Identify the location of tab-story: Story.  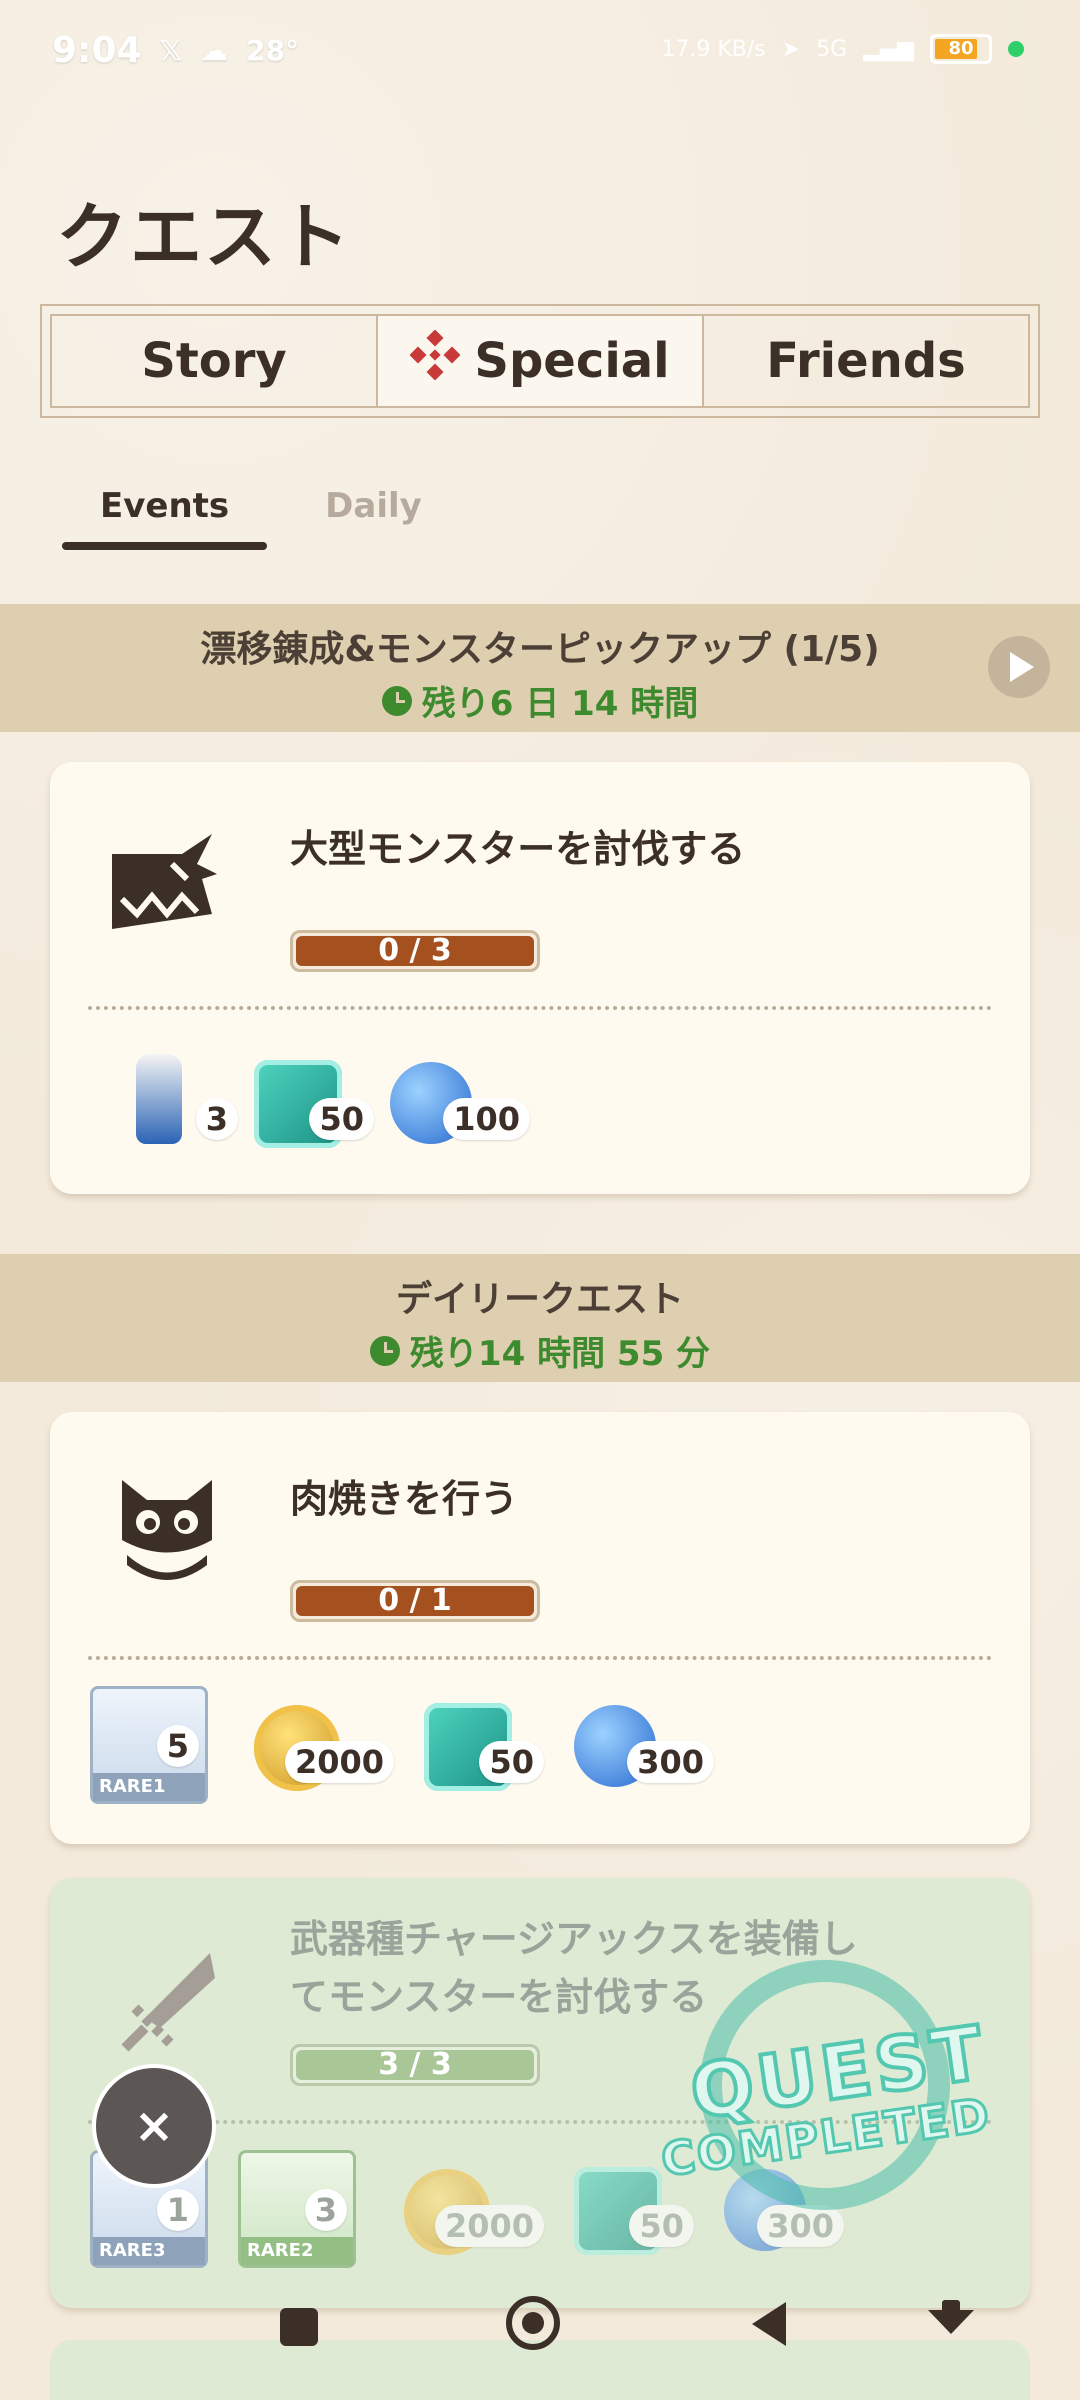
(215, 361).